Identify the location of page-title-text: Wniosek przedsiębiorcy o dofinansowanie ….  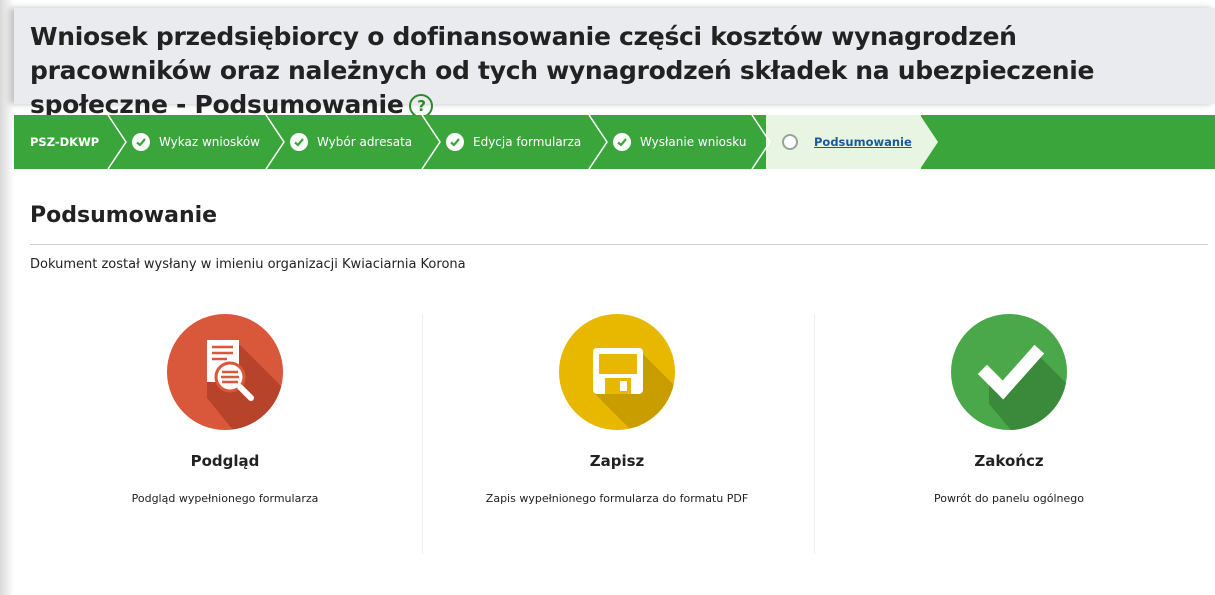
(562, 70).